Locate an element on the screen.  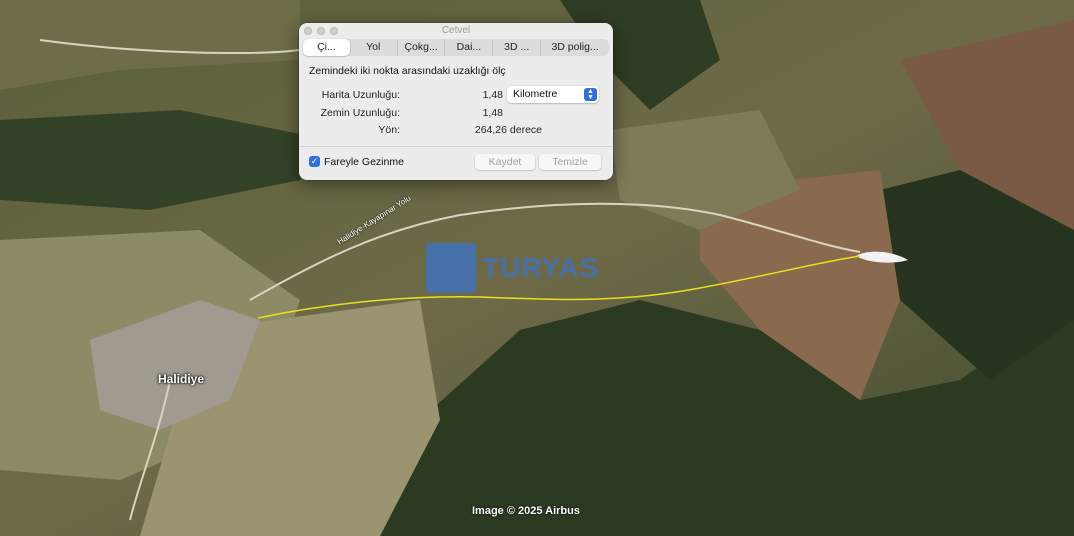
map-length-value: 1,48 is located at coordinates (492, 95).